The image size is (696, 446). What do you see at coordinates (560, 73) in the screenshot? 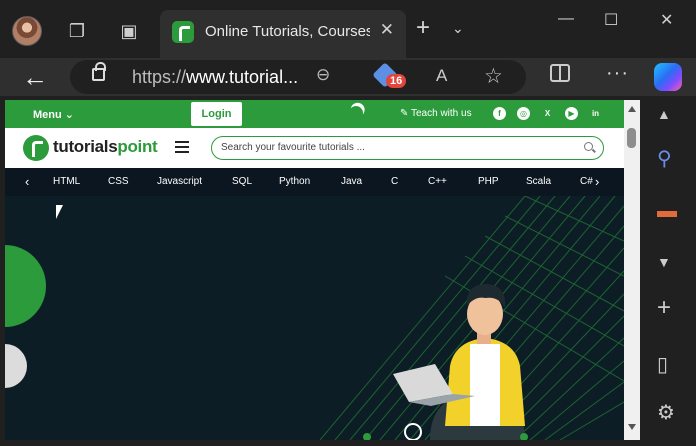
I see `split-screen-icon` at bounding box center [560, 73].